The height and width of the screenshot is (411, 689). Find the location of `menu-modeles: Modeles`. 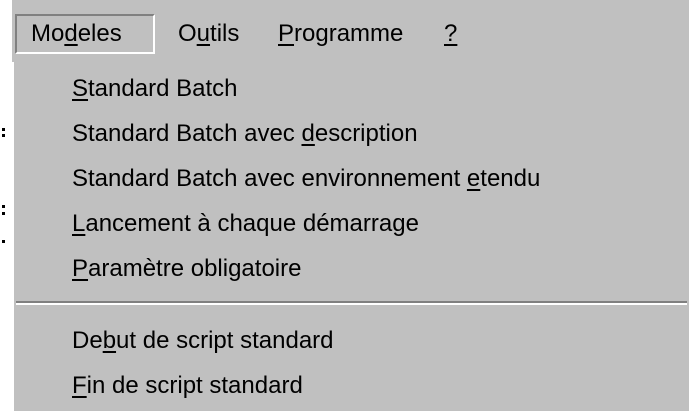

menu-modeles: Modeles is located at coordinates (85, 34).